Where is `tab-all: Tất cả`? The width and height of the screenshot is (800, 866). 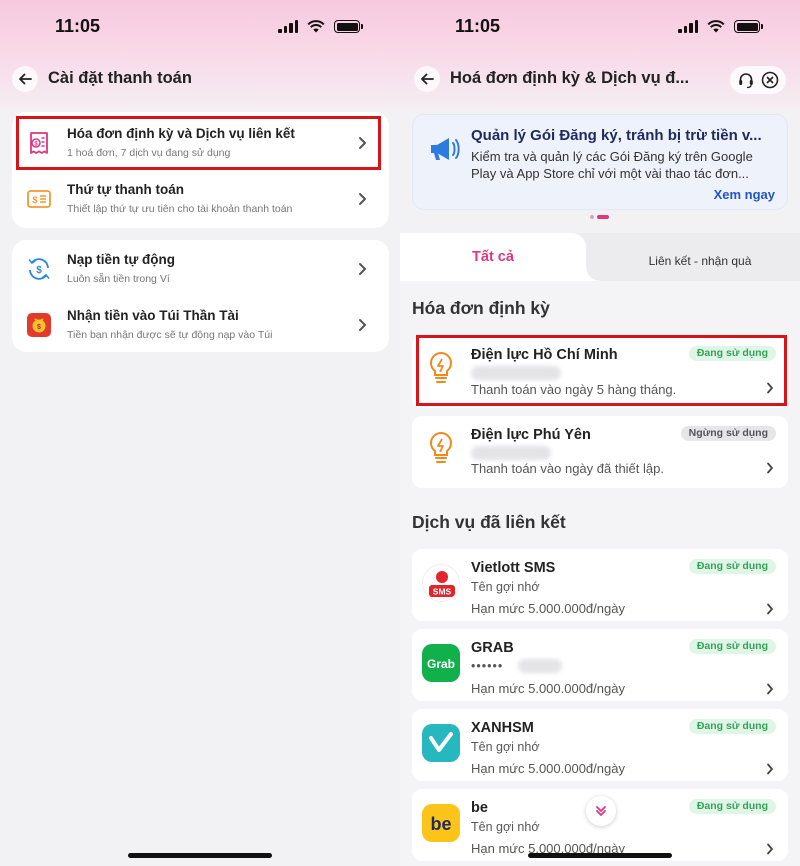 tab-all: Tất cả is located at coordinates (500, 257).